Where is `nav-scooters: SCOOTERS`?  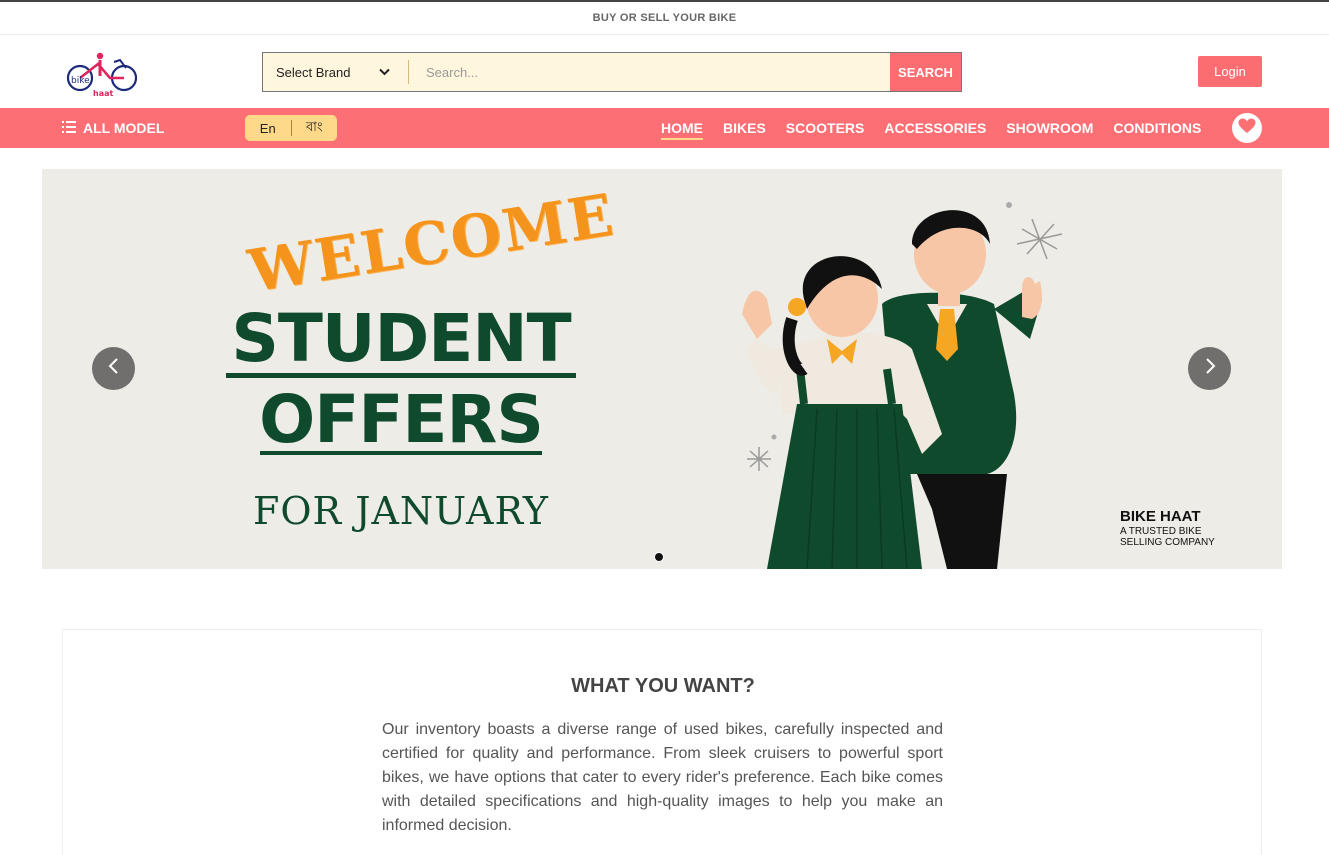
nav-scooters: SCOOTERS is located at coordinates (825, 128).